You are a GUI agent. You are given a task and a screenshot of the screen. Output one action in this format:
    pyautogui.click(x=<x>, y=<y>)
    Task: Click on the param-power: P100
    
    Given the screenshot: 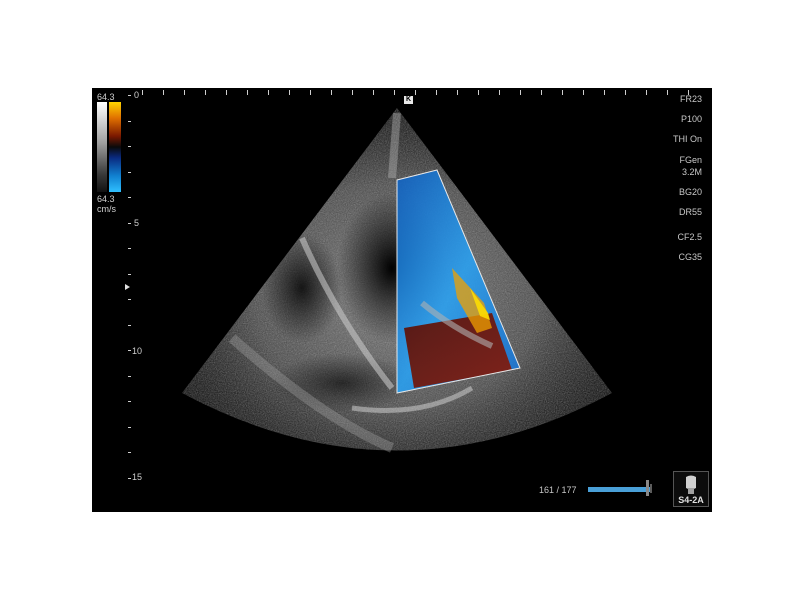 What is the action you would take?
    pyautogui.click(x=691, y=119)
    